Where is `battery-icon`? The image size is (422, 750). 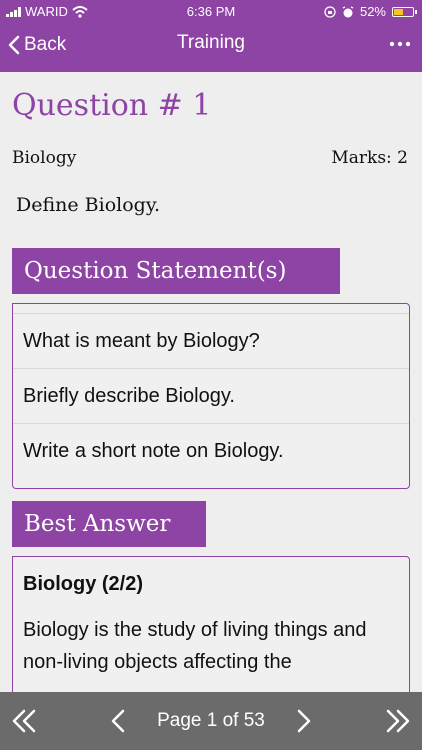
battery-icon is located at coordinates (404, 11).